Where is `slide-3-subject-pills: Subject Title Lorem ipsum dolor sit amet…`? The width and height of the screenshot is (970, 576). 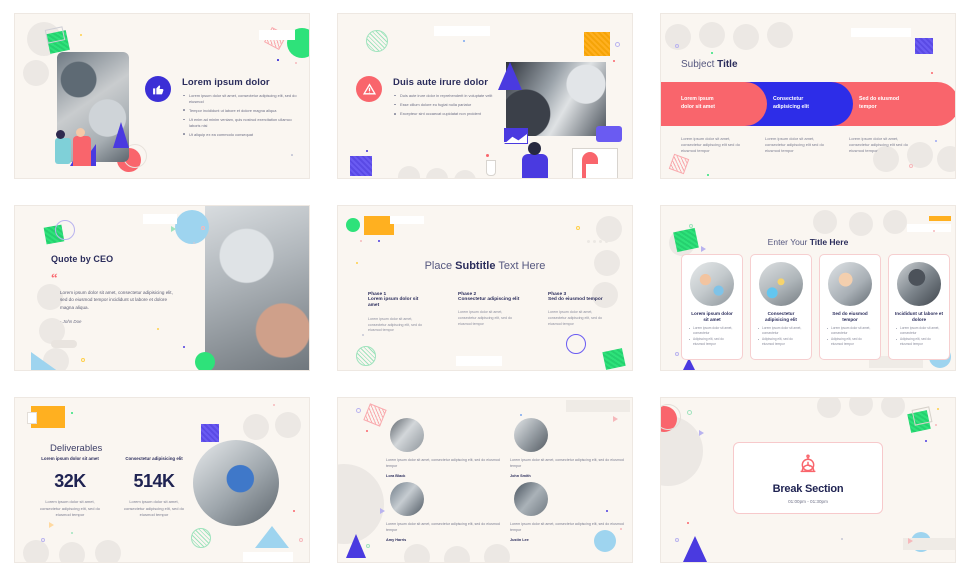
slide-3-subject-pills: Subject Title Lorem ipsum dolor sit amet… is located at coordinates (808, 96).